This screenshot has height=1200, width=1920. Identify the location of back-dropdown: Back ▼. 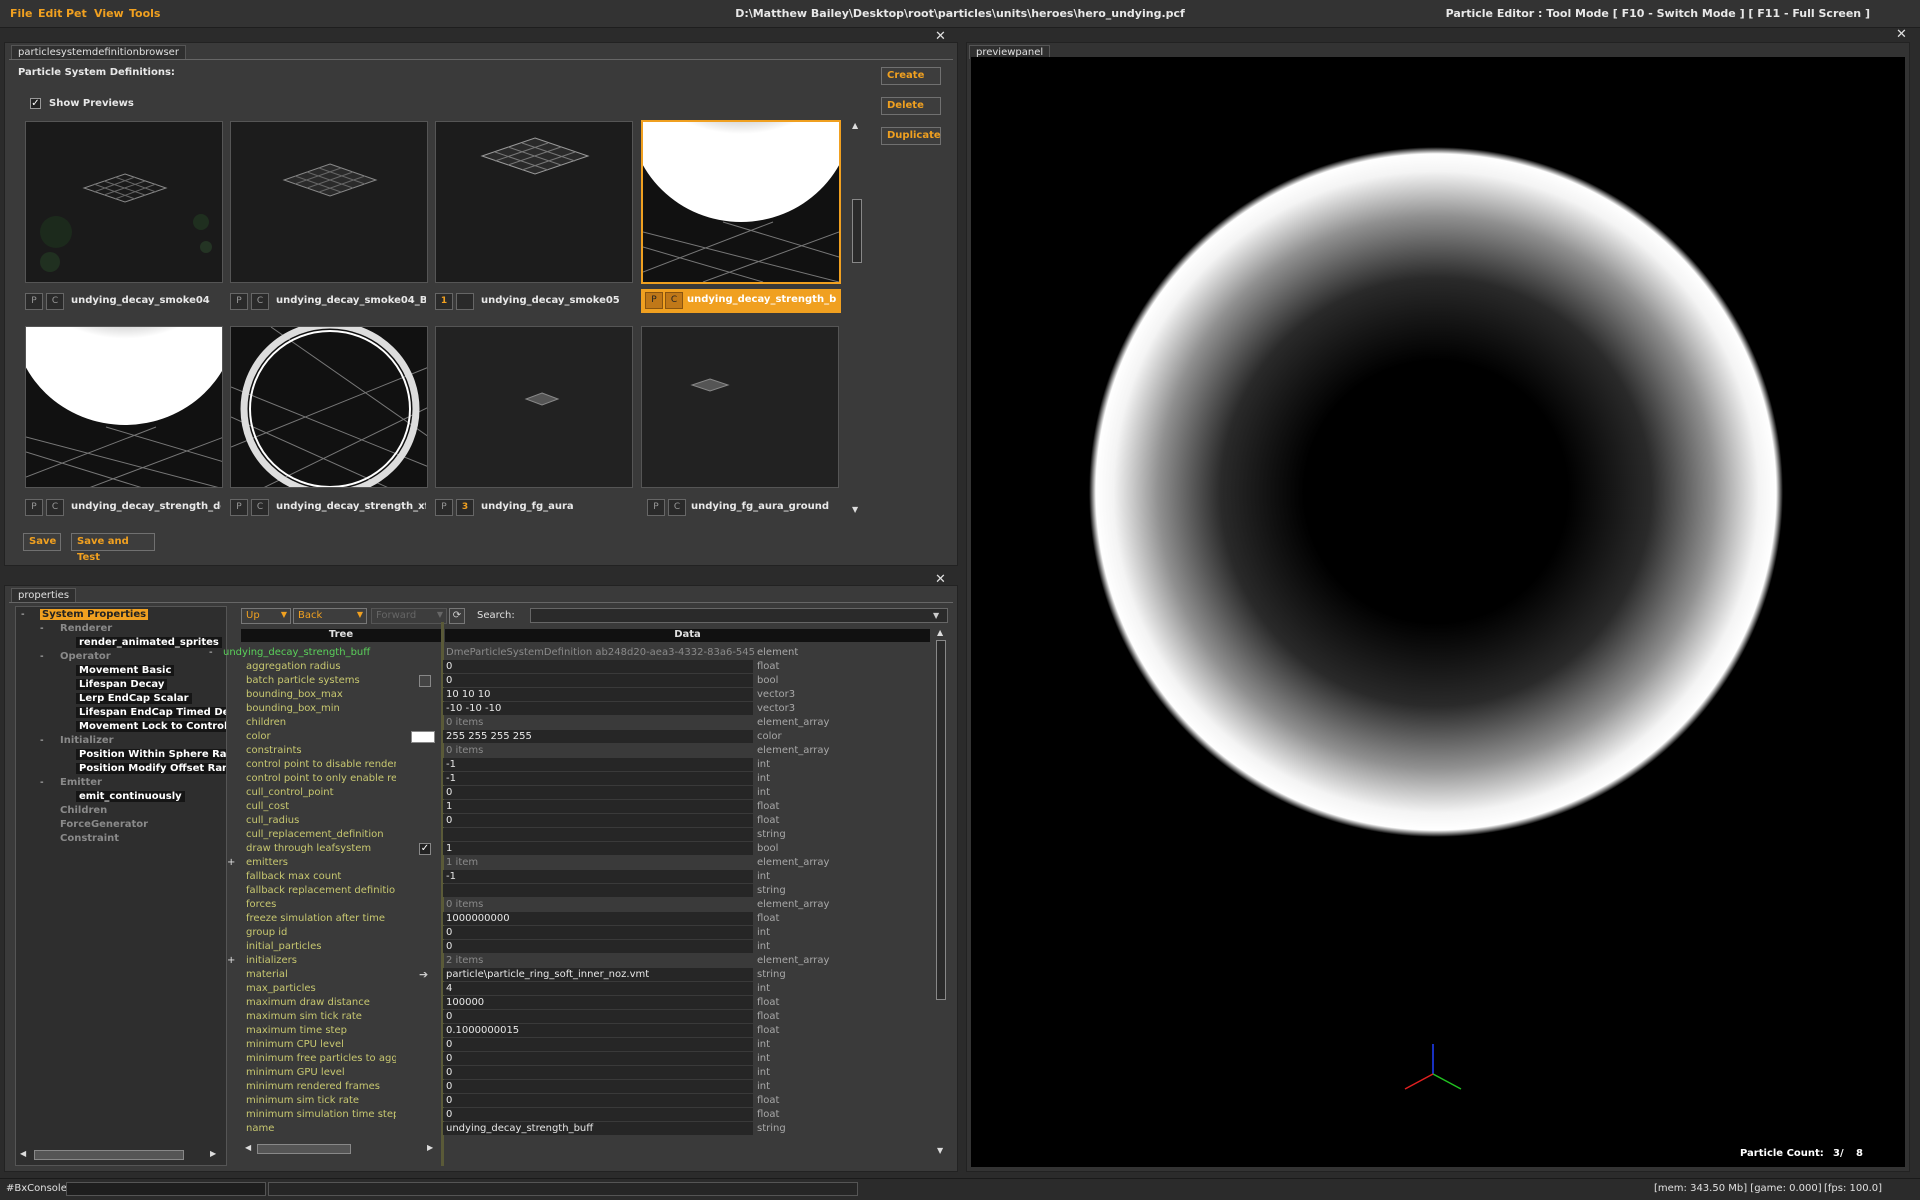
(330, 616).